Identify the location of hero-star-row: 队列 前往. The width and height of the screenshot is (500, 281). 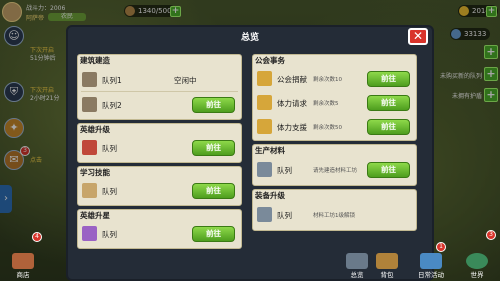
(159, 234).